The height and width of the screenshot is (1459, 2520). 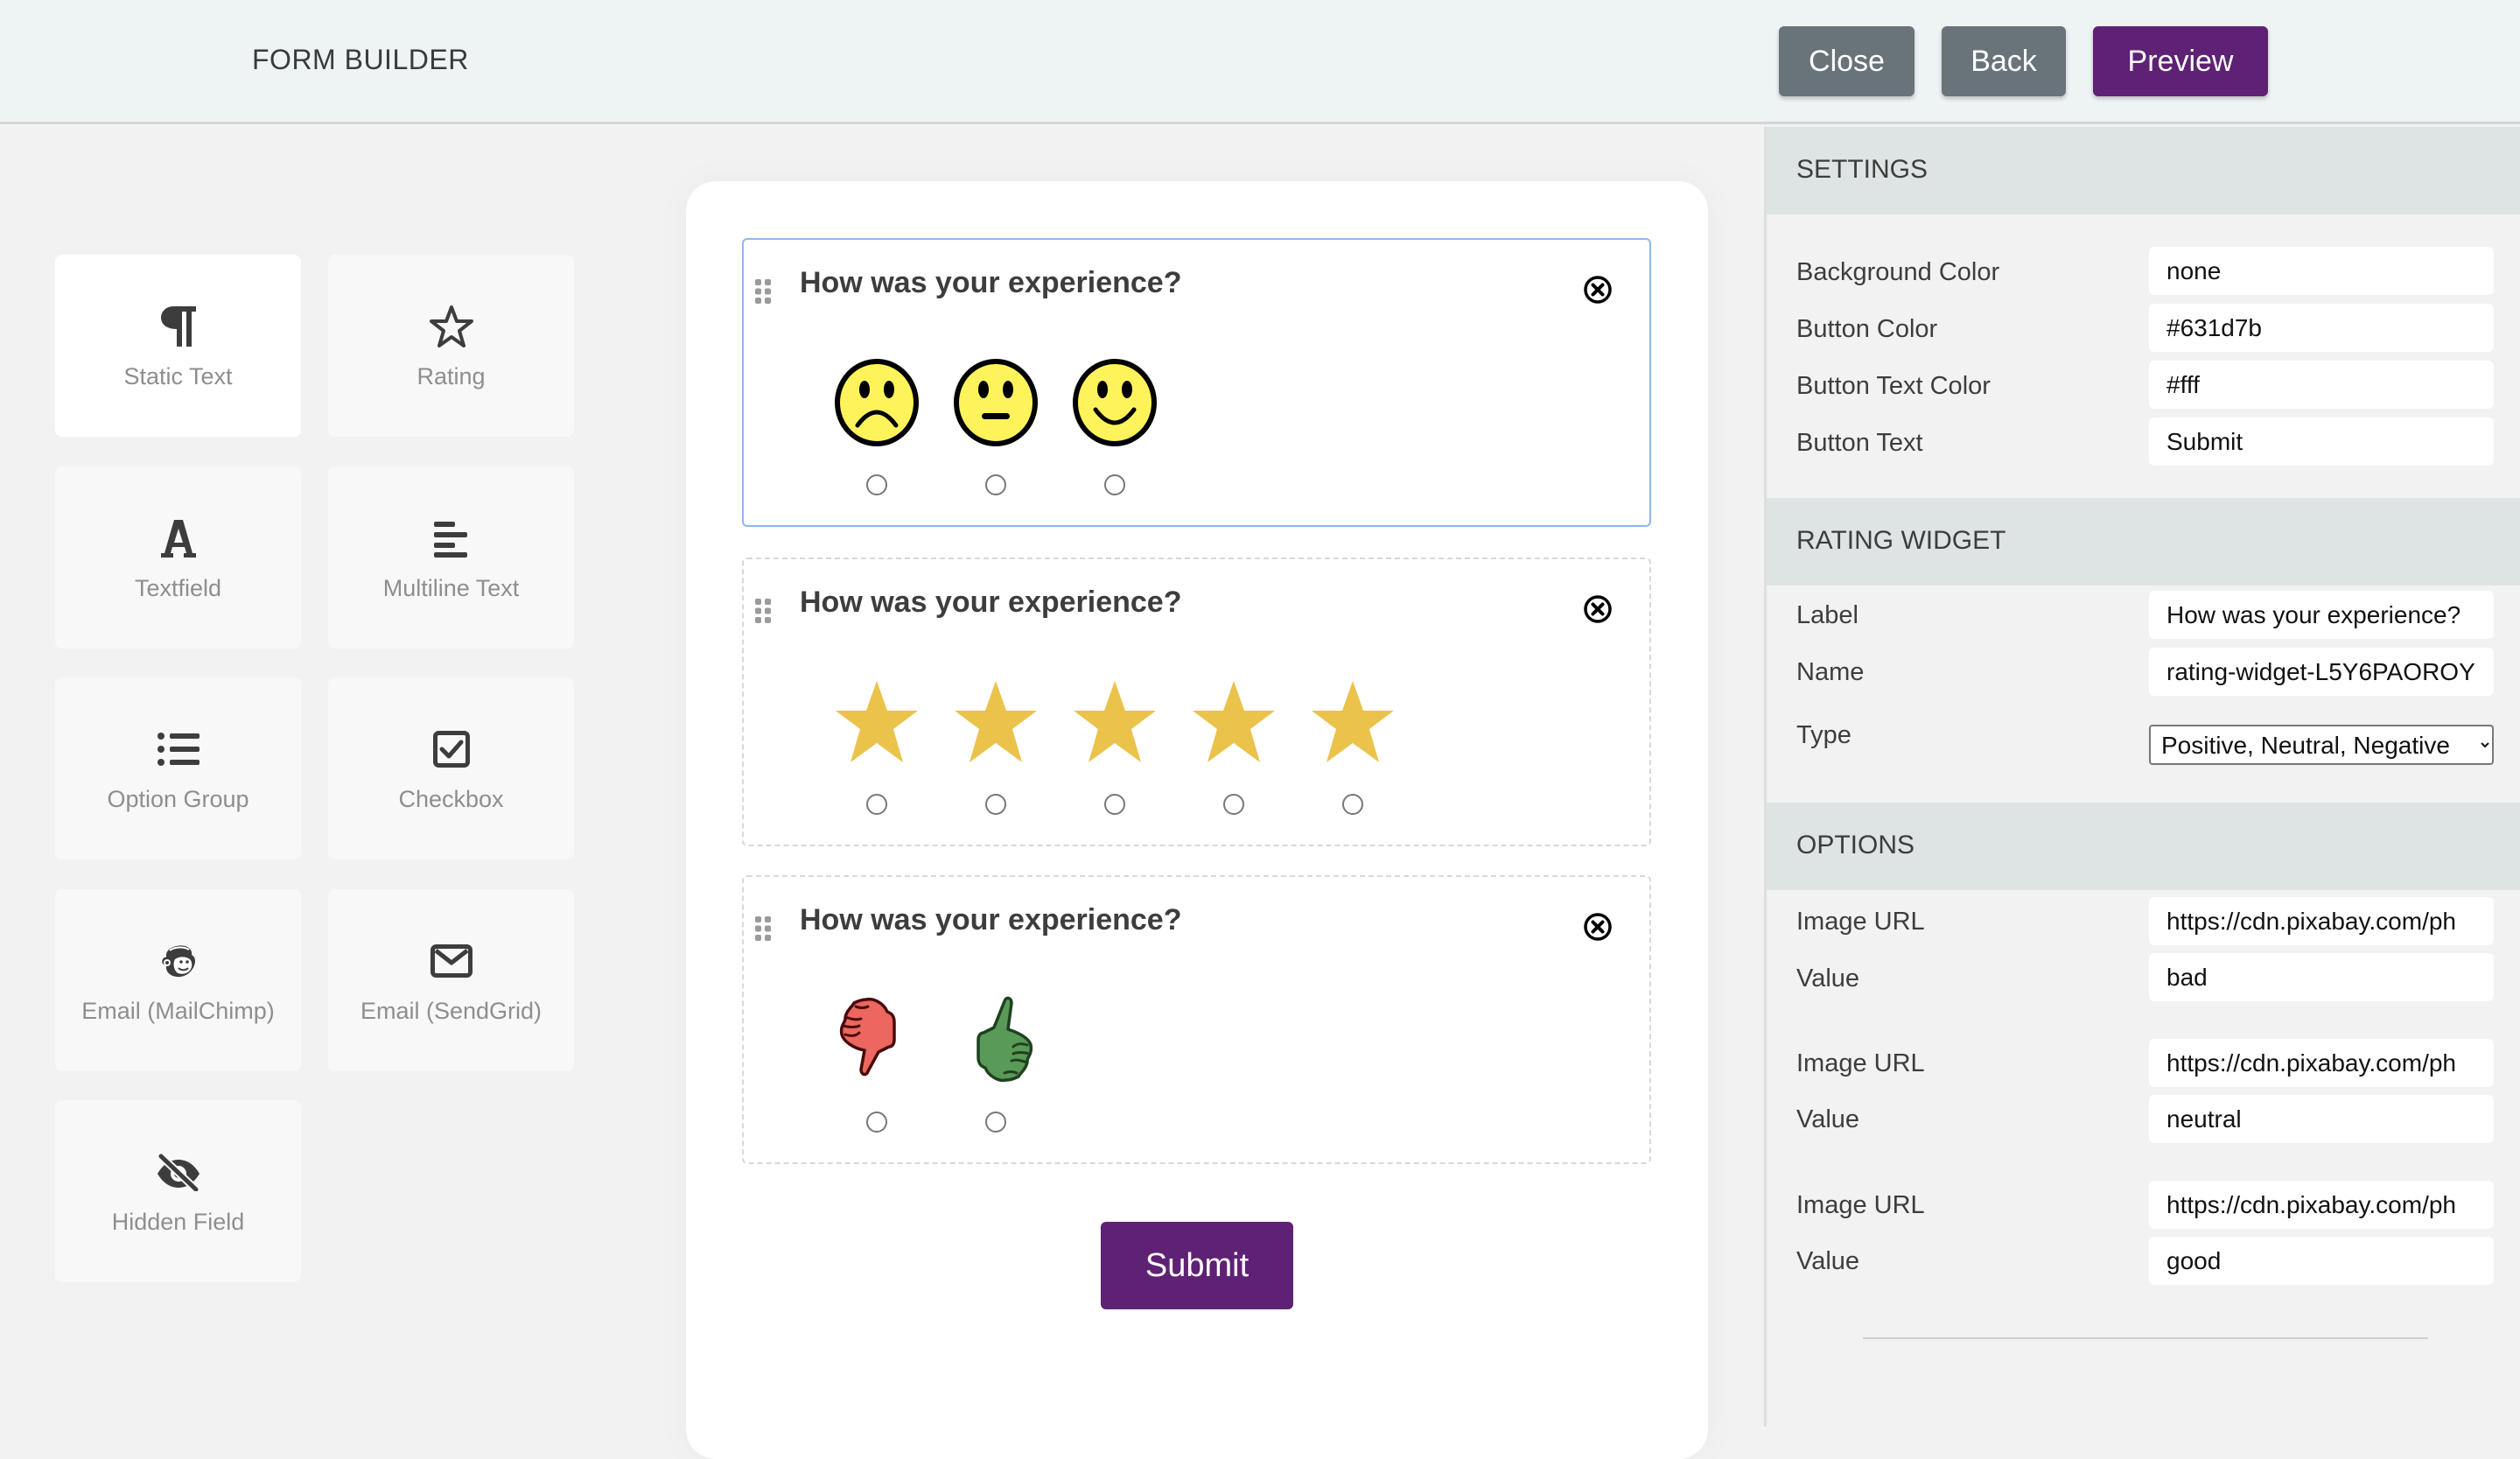 What do you see at coordinates (451, 798) in the screenshot?
I see `palette-item-label: Checkbox` at bounding box center [451, 798].